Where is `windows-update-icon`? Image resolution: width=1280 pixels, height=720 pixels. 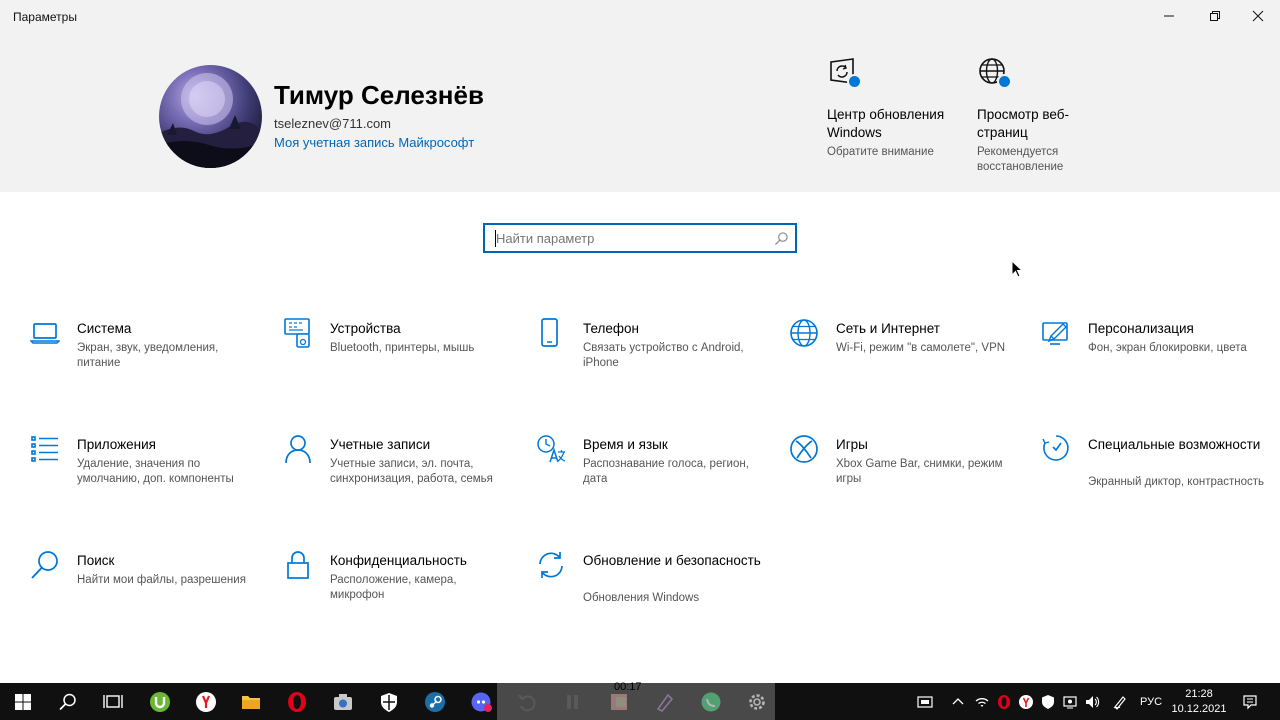
windows-update-icon is located at coordinates (847, 76).